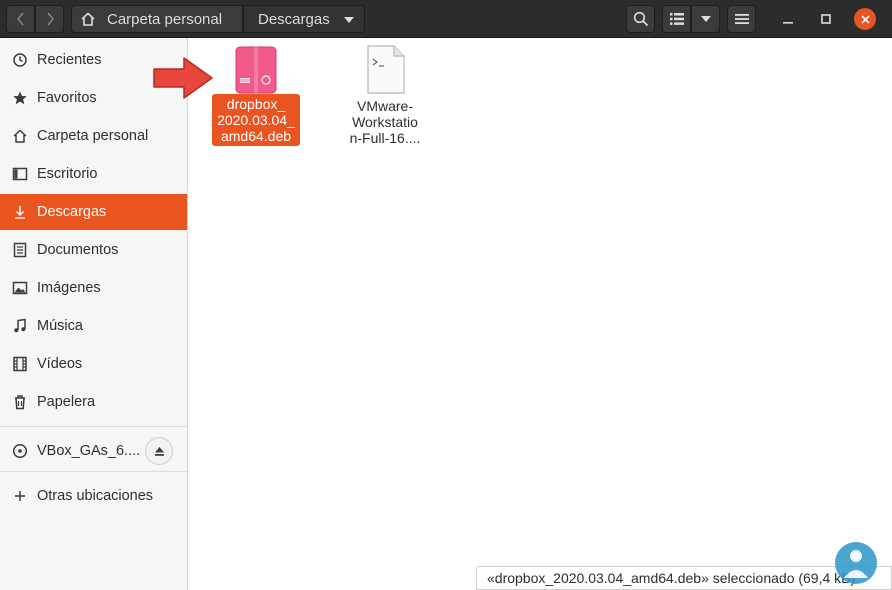  Describe the element at coordinates (69, 60) in the screenshot. I see `sidebar-item-label: Recientes` at that location.